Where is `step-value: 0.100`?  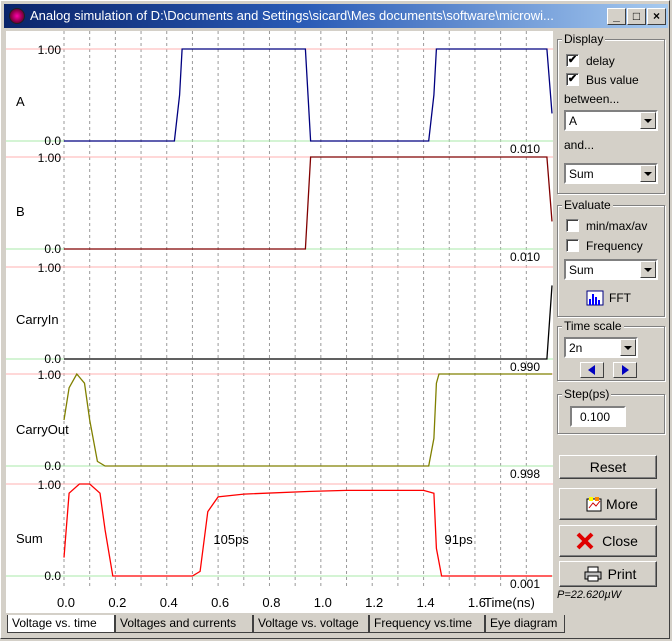
step-value: 0.100 is located at coordinates (595, 417).